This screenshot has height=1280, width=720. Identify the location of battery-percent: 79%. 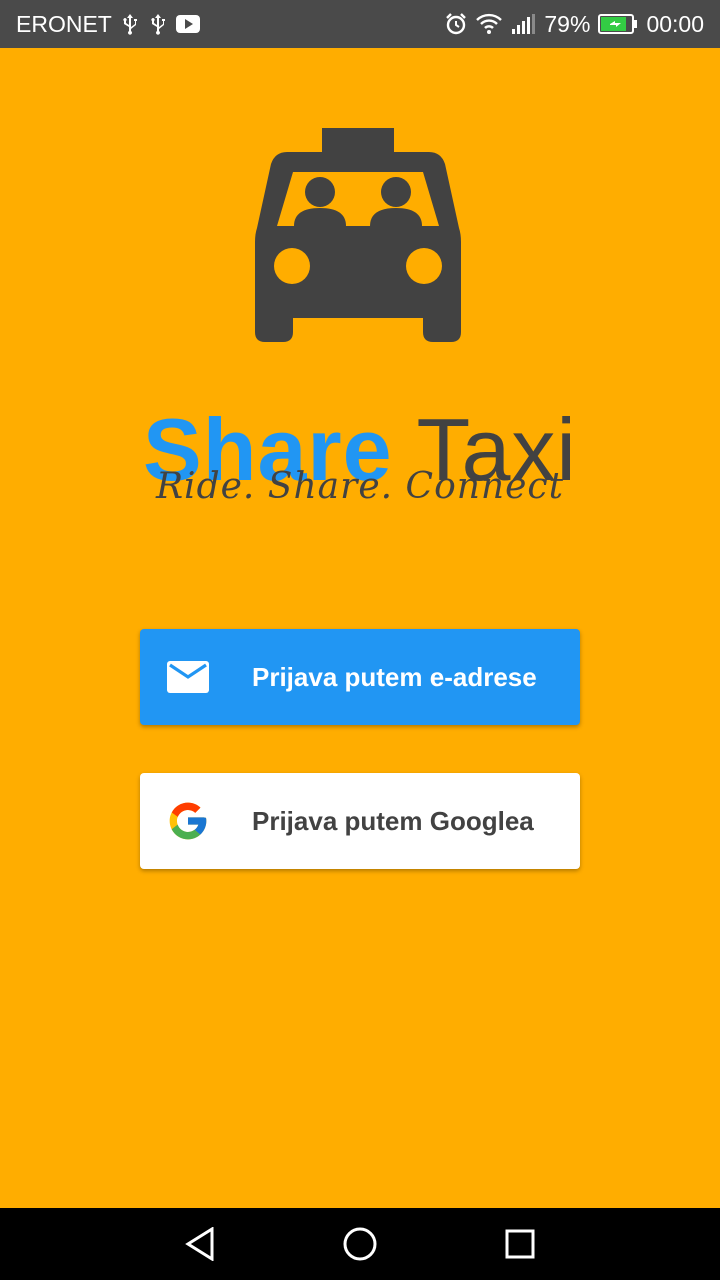
(567, 23).